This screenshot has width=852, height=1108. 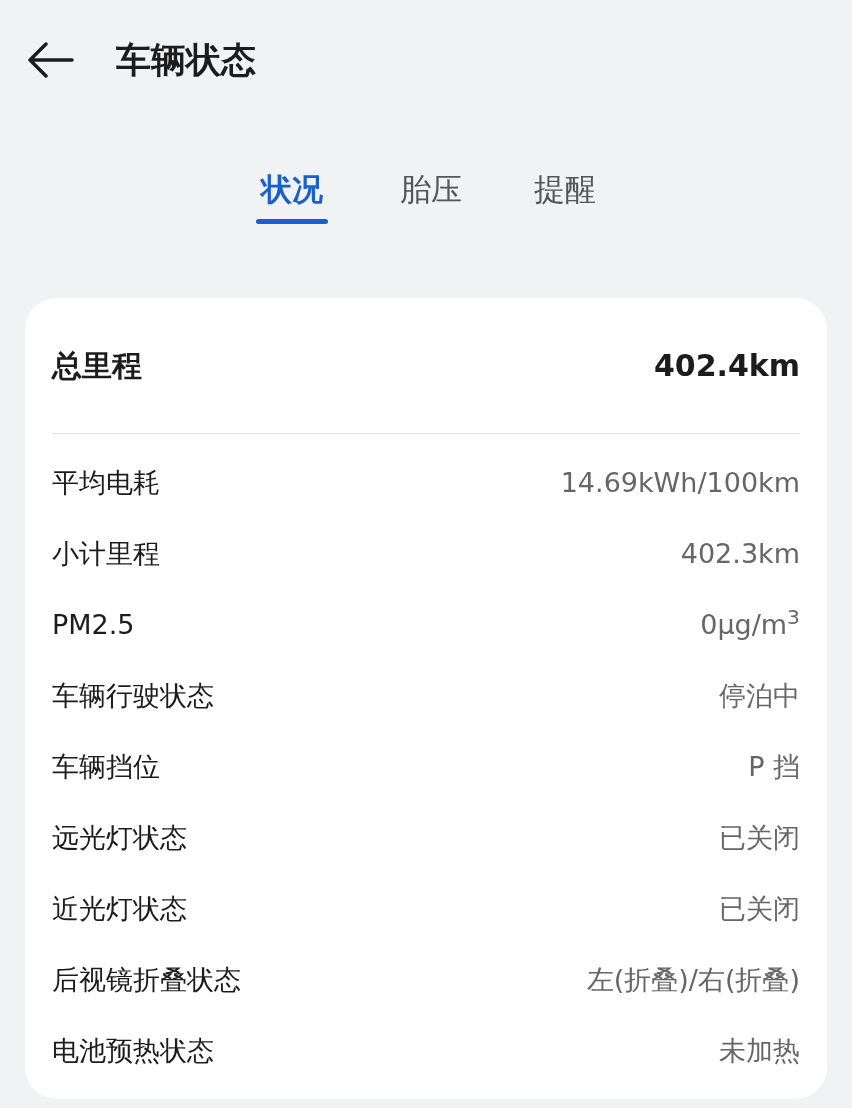 I want to click on total-mileage-label: 总里程, so click(x=97, y=366).